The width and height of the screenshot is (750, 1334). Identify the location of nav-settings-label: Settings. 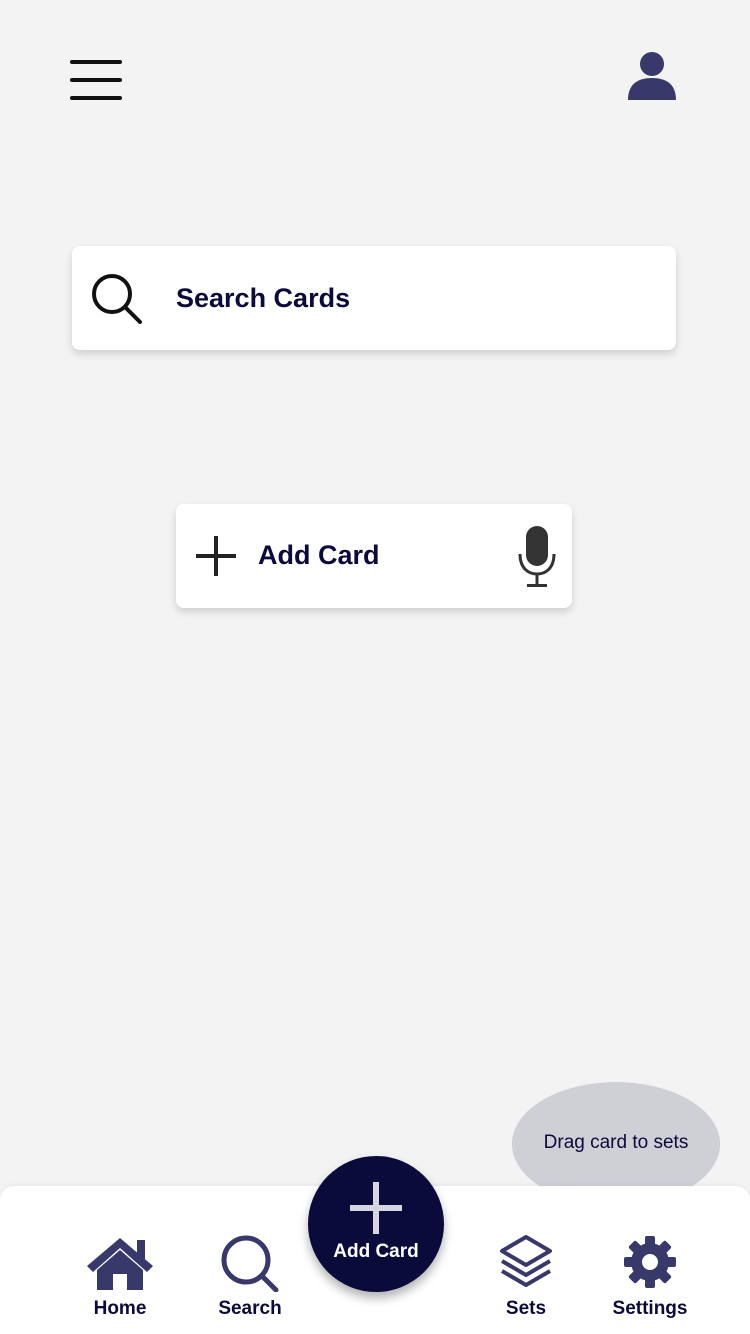
(650, 1308).